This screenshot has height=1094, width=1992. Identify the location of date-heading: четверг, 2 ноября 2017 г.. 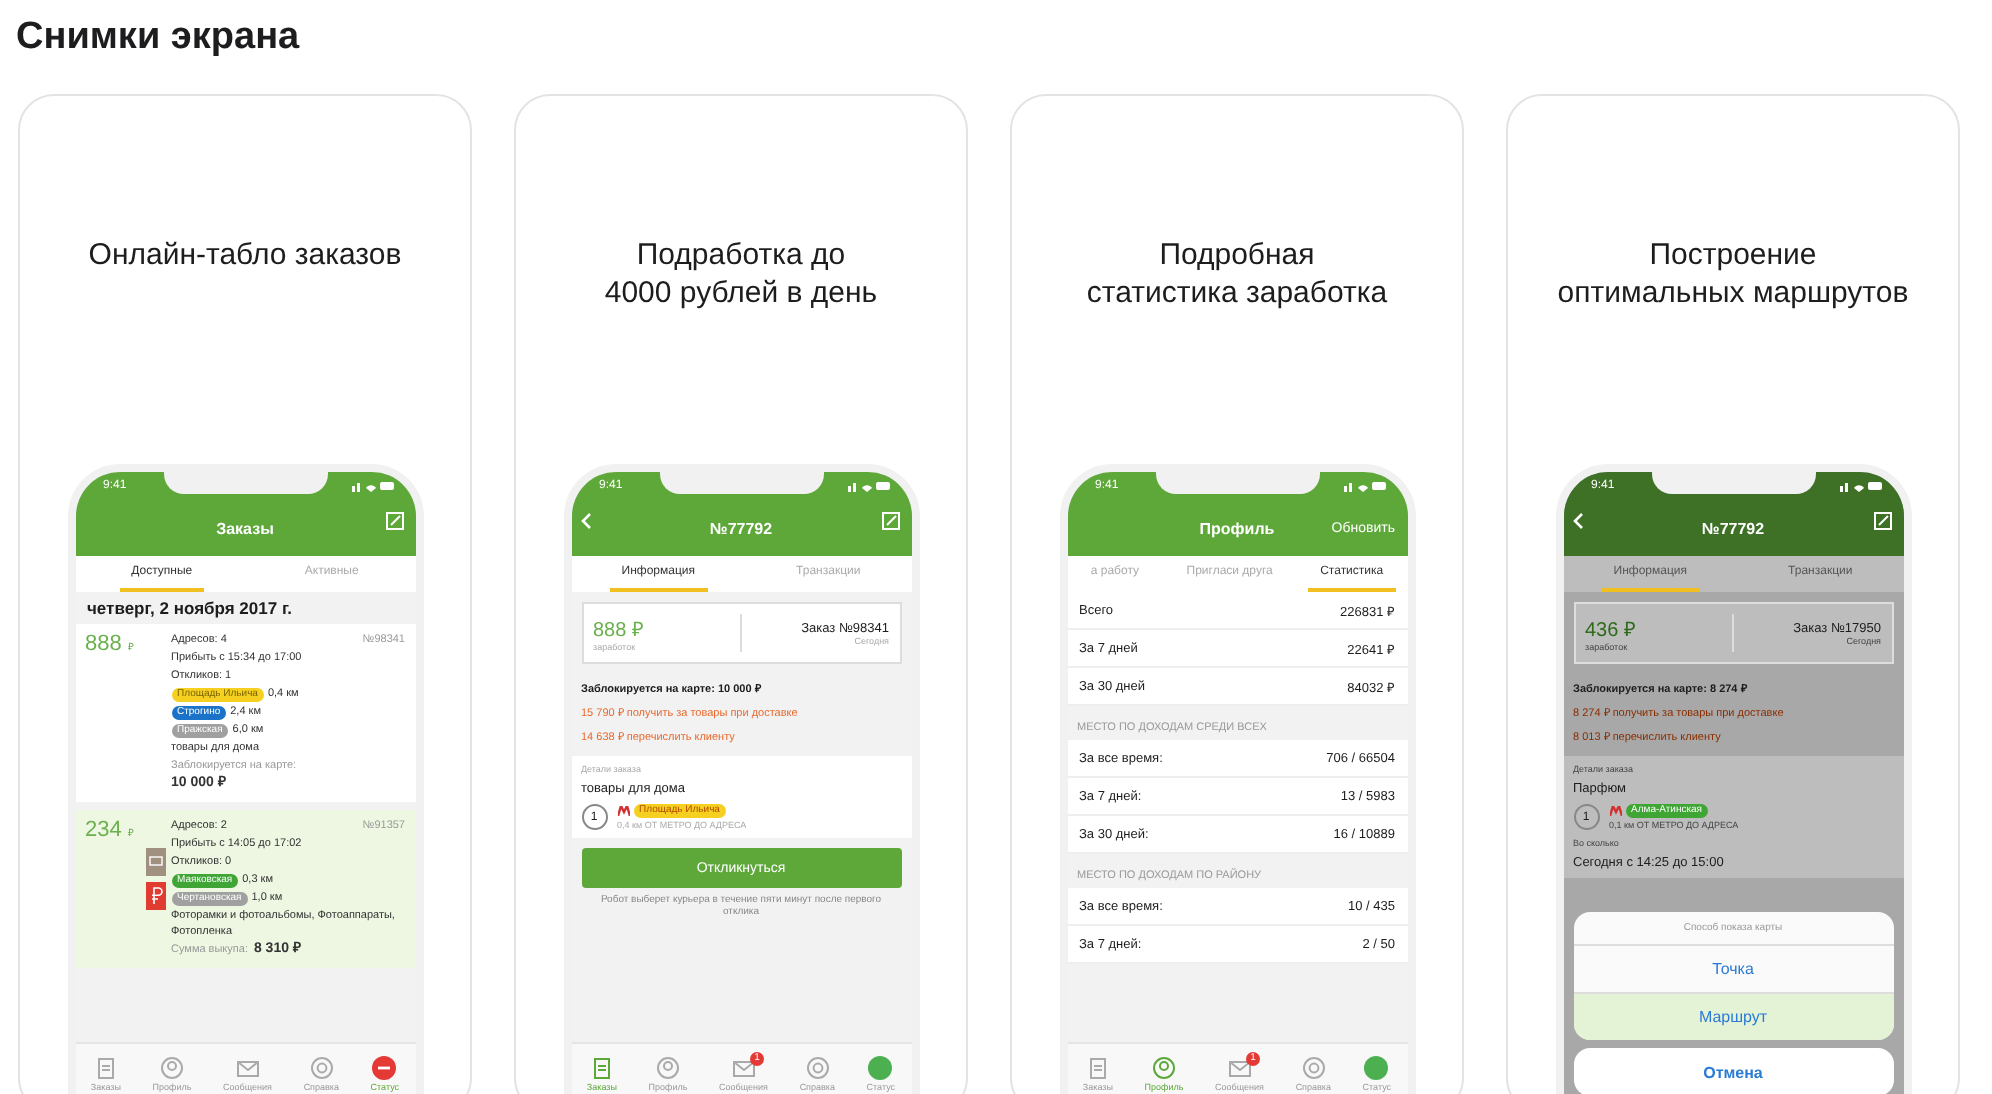
(189, 609).